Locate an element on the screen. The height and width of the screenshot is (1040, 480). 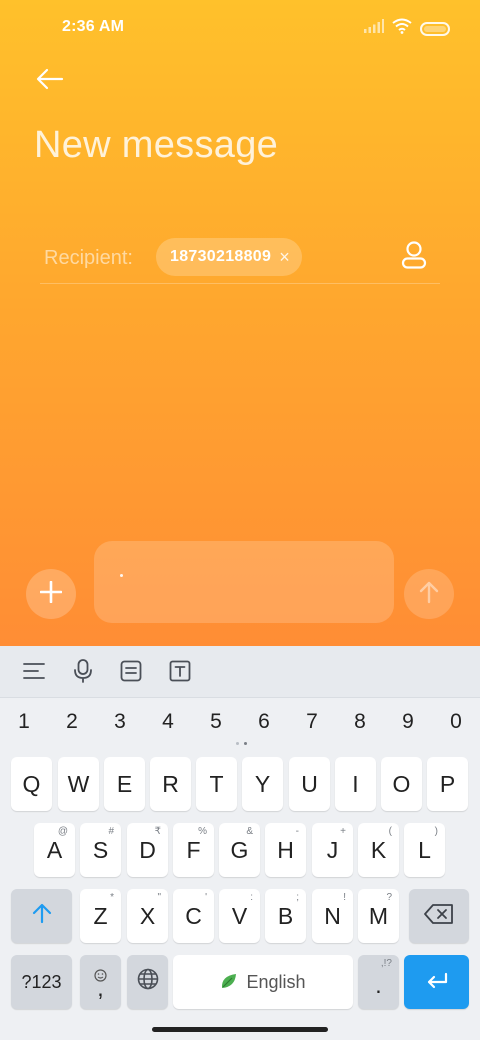
microphone-icon is located at coordinates (83, 673).